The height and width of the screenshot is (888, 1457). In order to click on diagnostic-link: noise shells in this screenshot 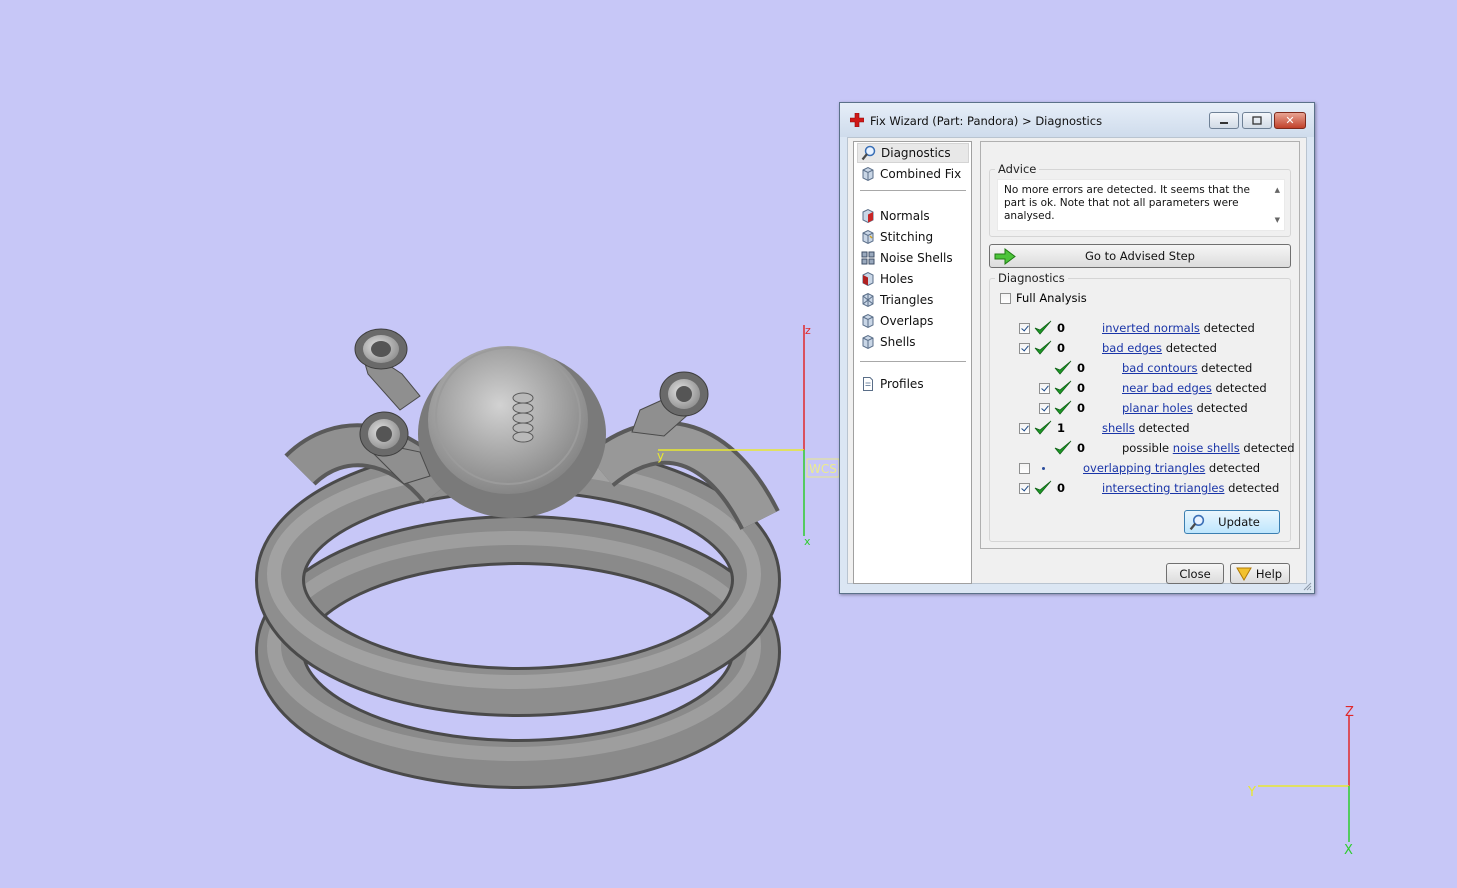, I will do `click(1206, 448)`.